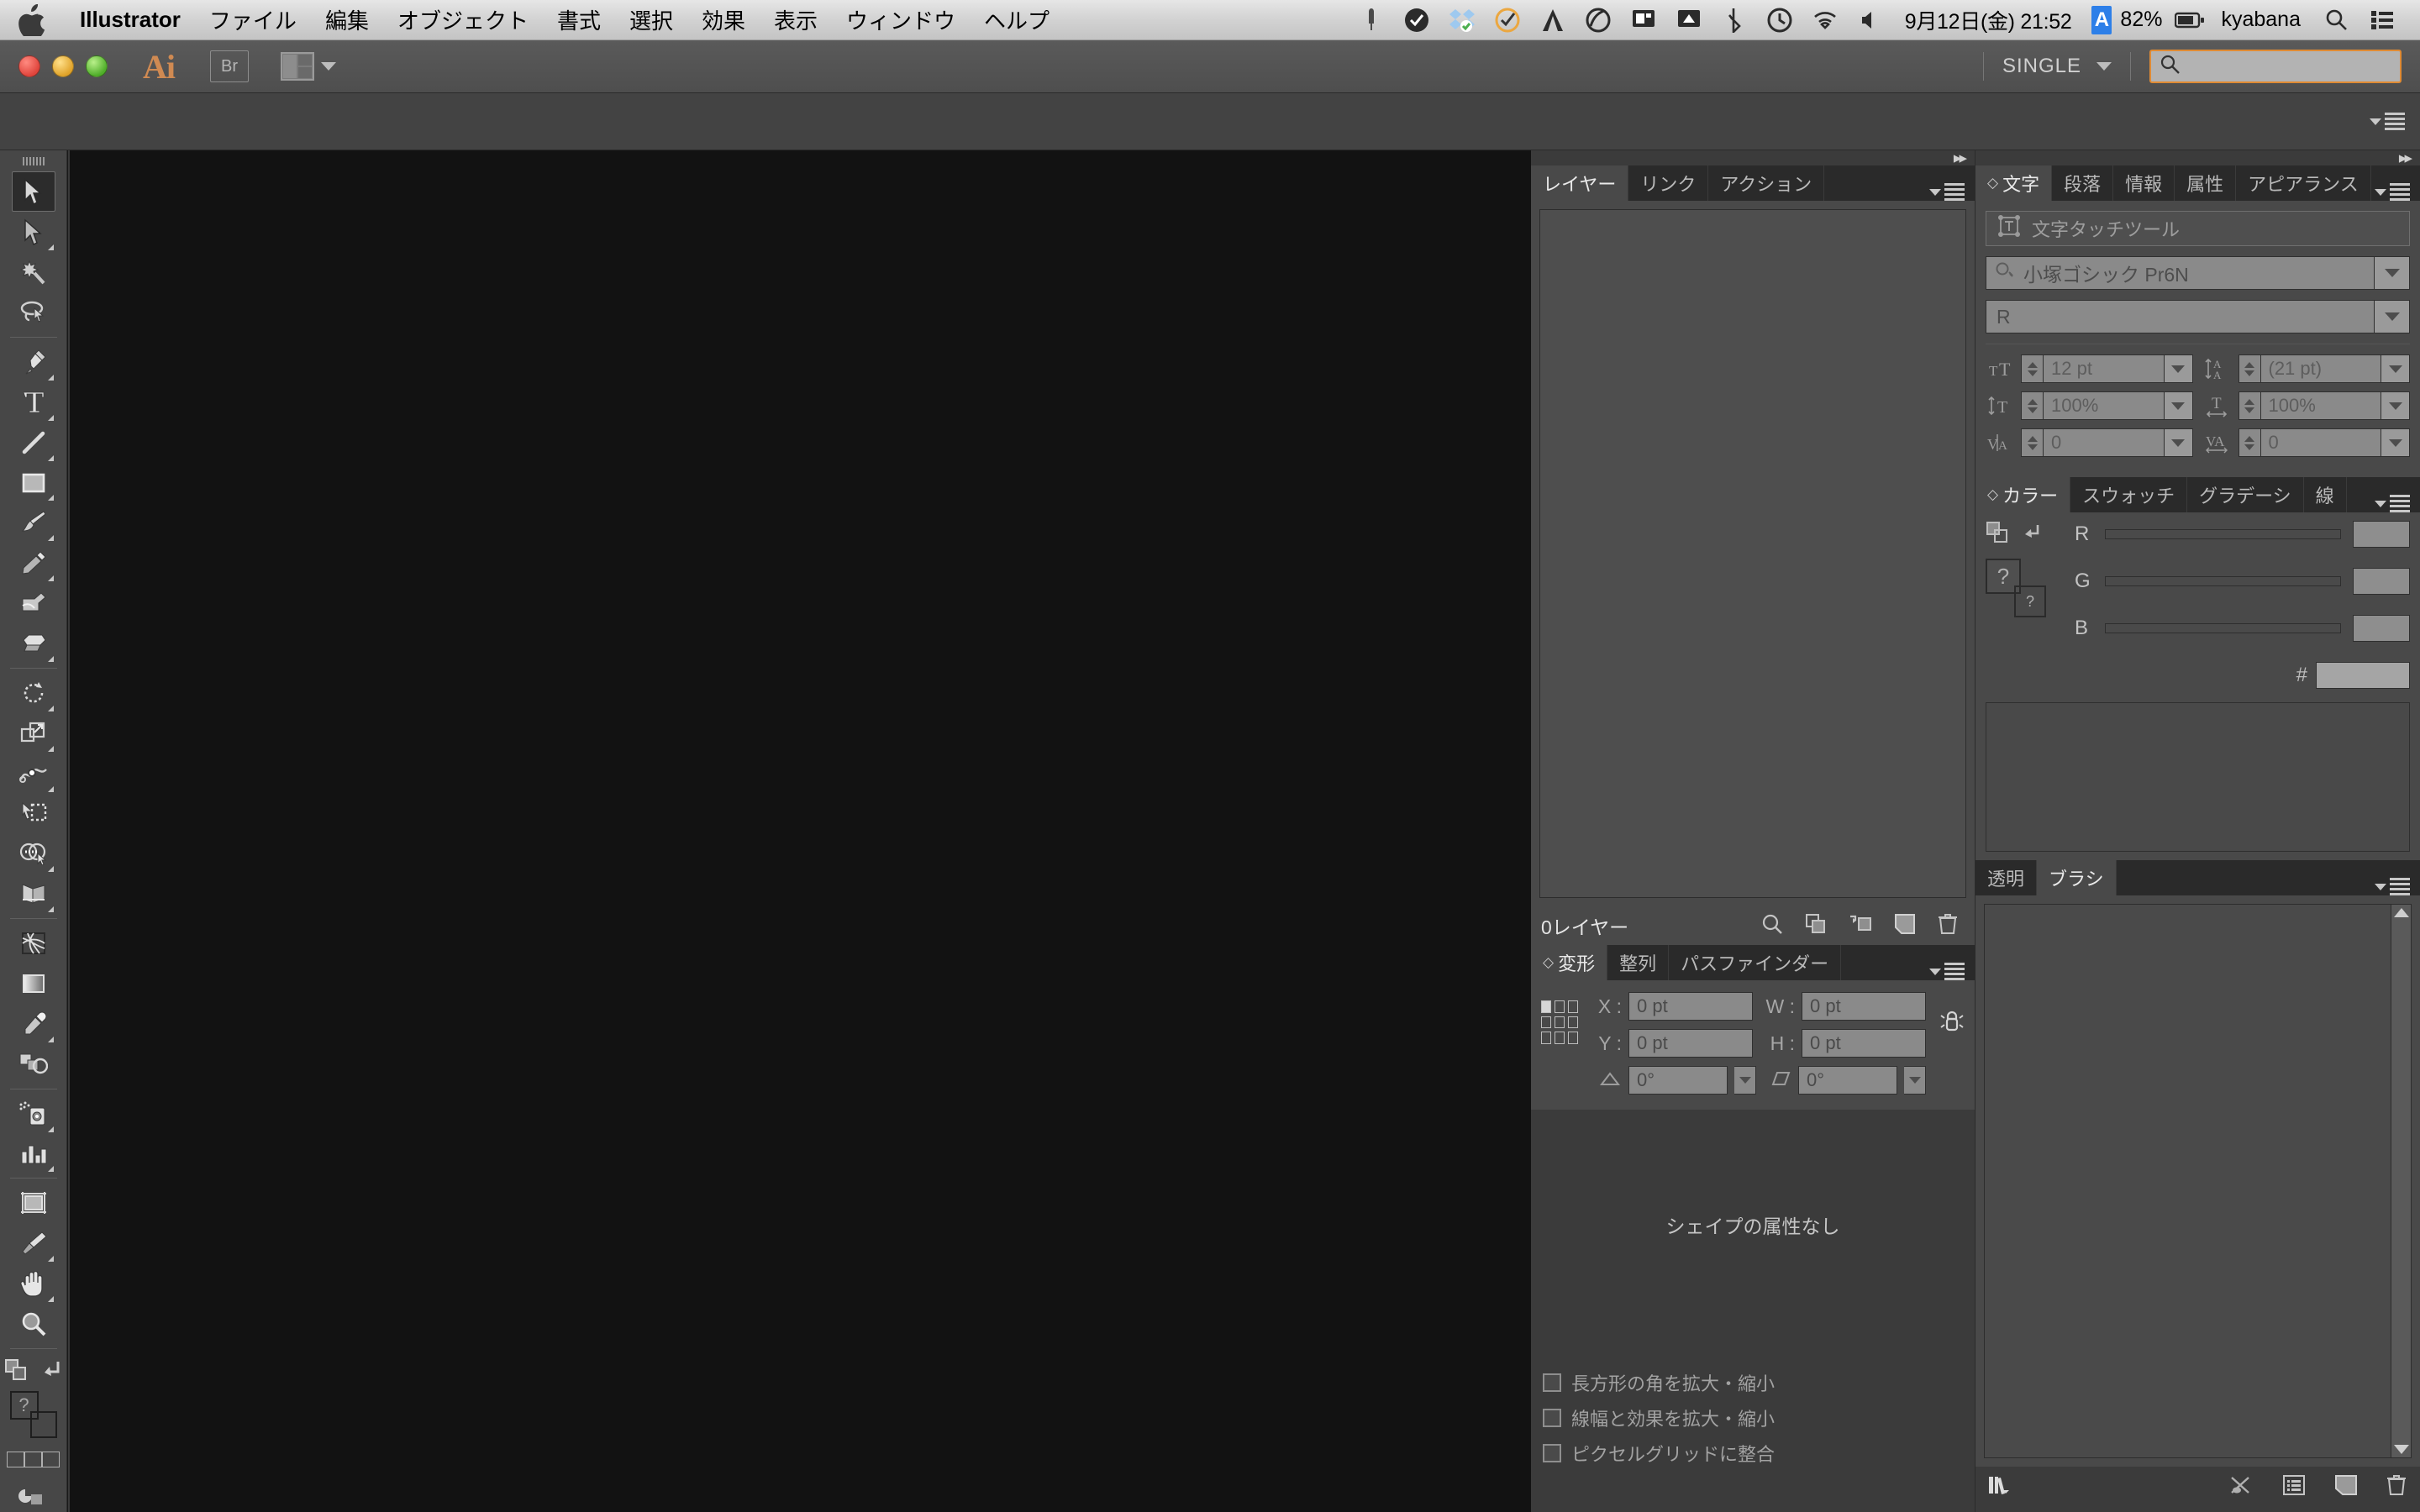 The image size is (2420, 1512). What do you see at coordinates (2033, 368) in the screenshot?
I see `font-size-stepper` at bounding box center [2033, 368].